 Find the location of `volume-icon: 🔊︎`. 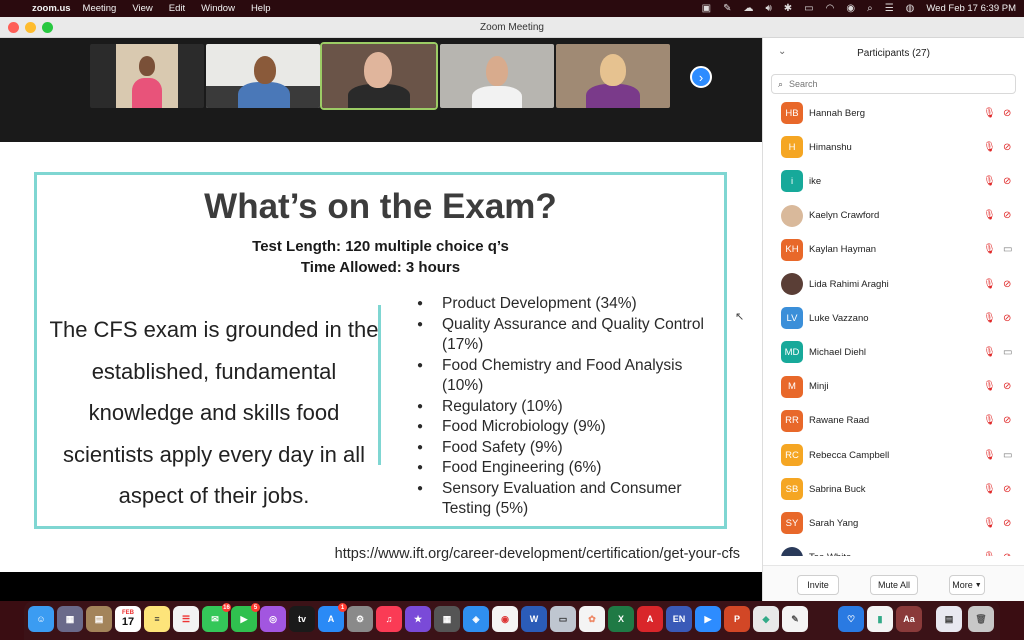

volume-icon: 🔊︎ is located at coordinates (768, 8).